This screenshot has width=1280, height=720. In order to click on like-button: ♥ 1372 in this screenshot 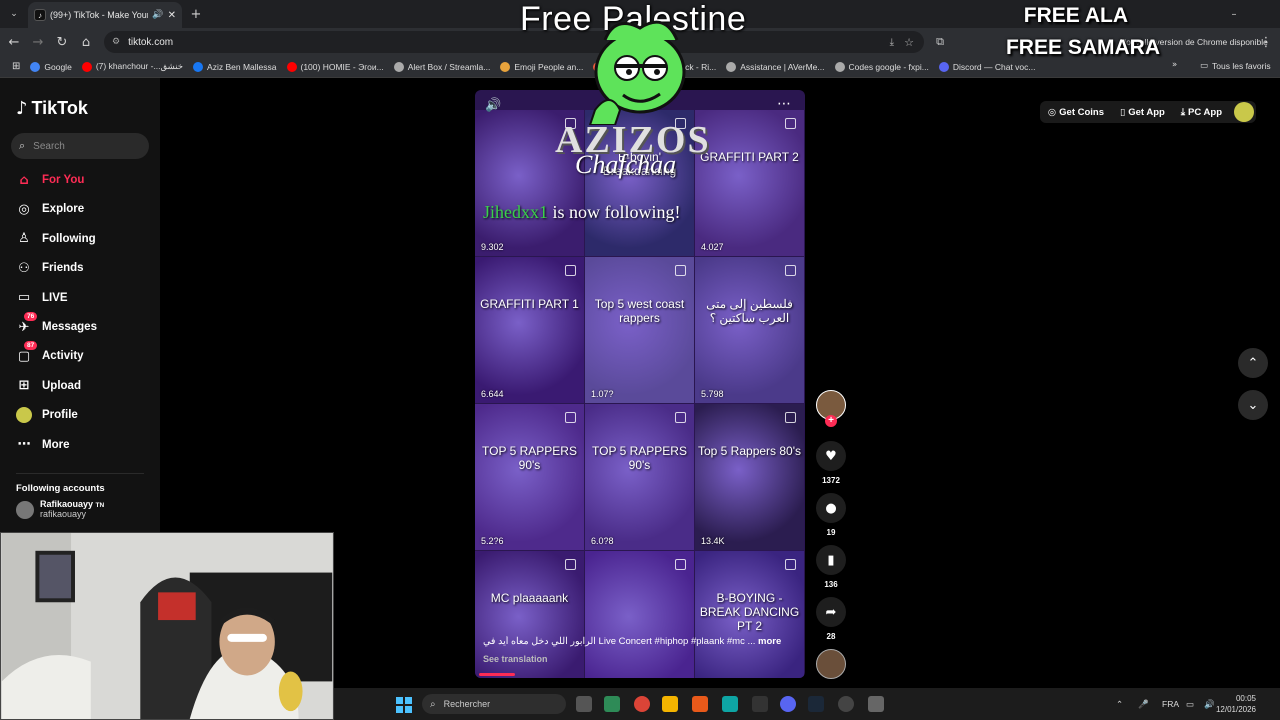, I will do `click(831, 463)`.